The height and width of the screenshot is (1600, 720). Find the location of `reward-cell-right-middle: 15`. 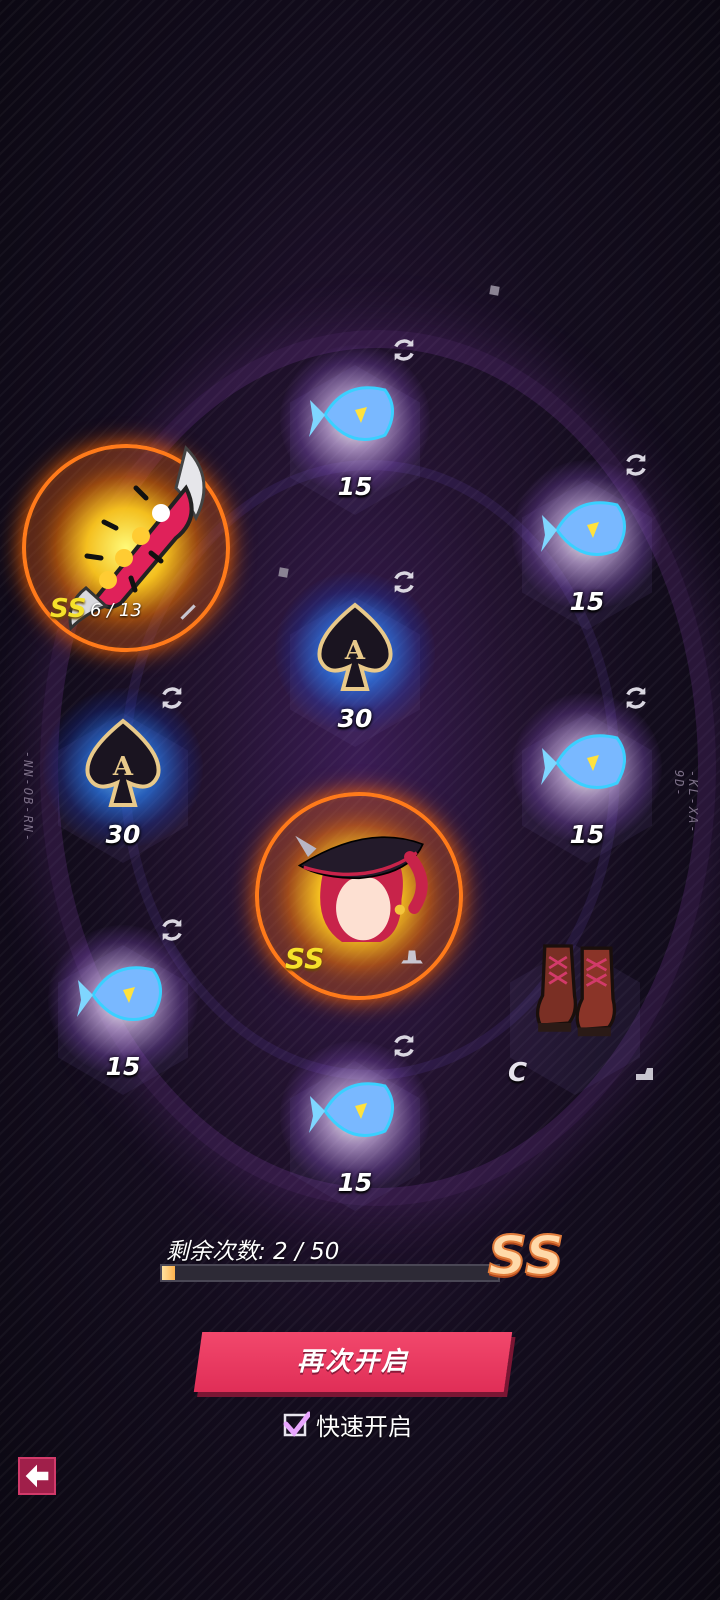

reward-cell-right-middle: 15 is located at coordinates (587, 787).